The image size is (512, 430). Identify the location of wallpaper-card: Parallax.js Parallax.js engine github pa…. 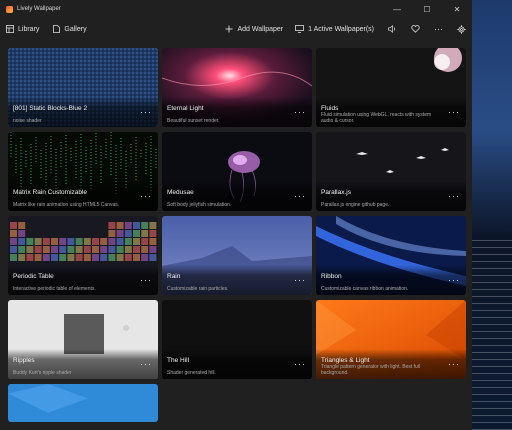
(391, 171).